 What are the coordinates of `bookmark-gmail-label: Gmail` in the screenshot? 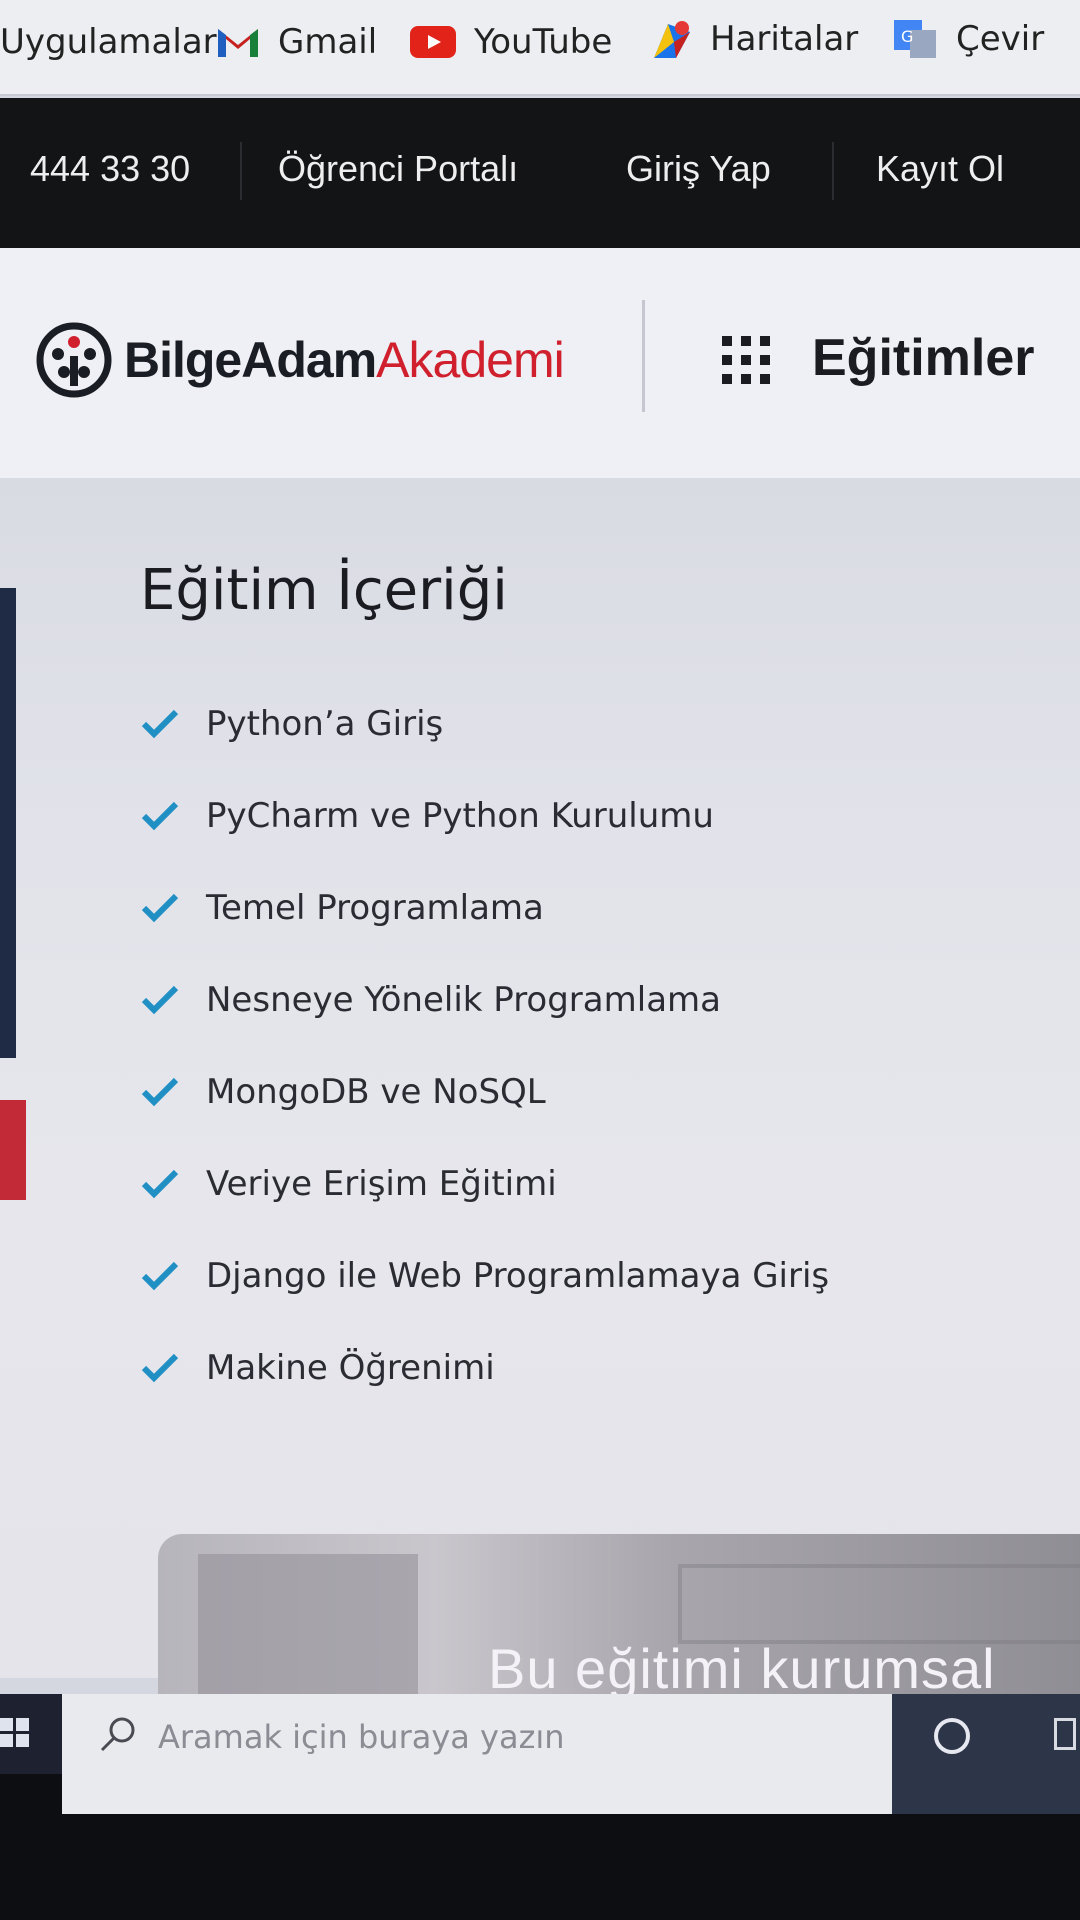 It's located at (328, 42).